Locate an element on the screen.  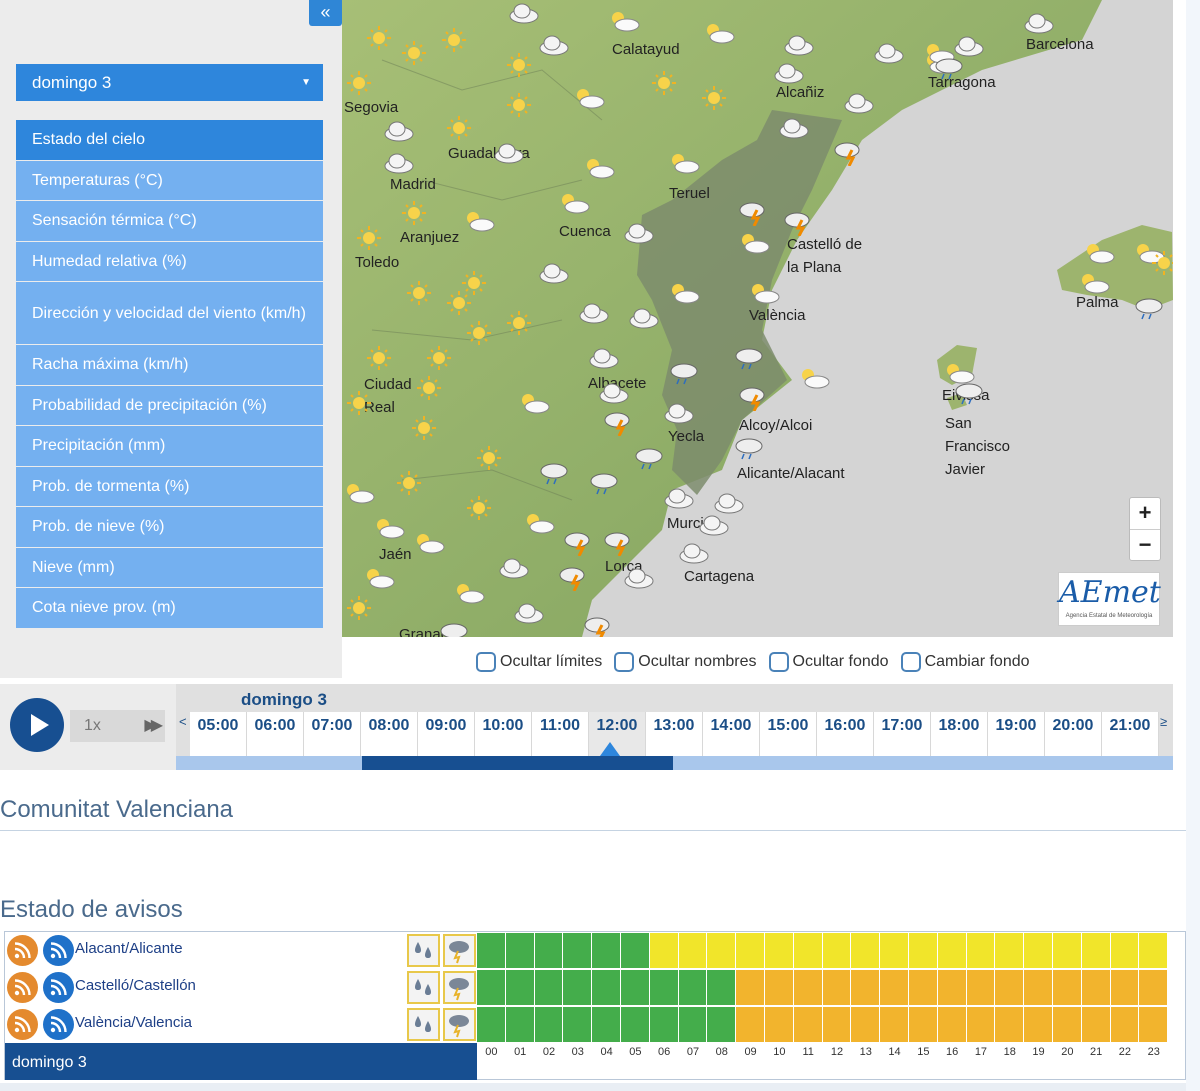
day-select: domingo 3 ▼ is located at coordinates (169, 82).